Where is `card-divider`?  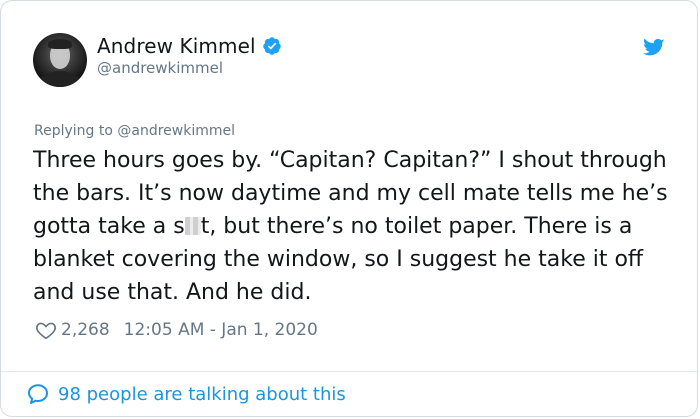
card-divider is located at coordinates (349, 371).